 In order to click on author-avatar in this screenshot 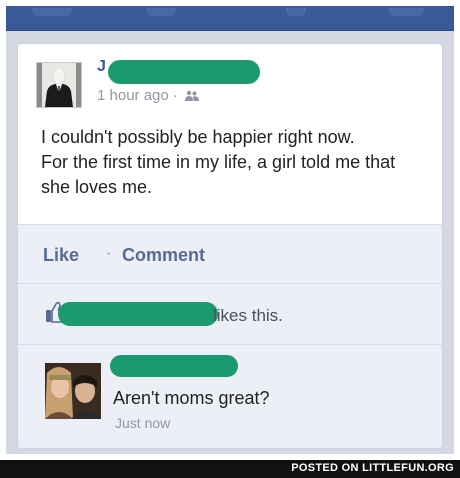, I will do `click(59, 85)`.